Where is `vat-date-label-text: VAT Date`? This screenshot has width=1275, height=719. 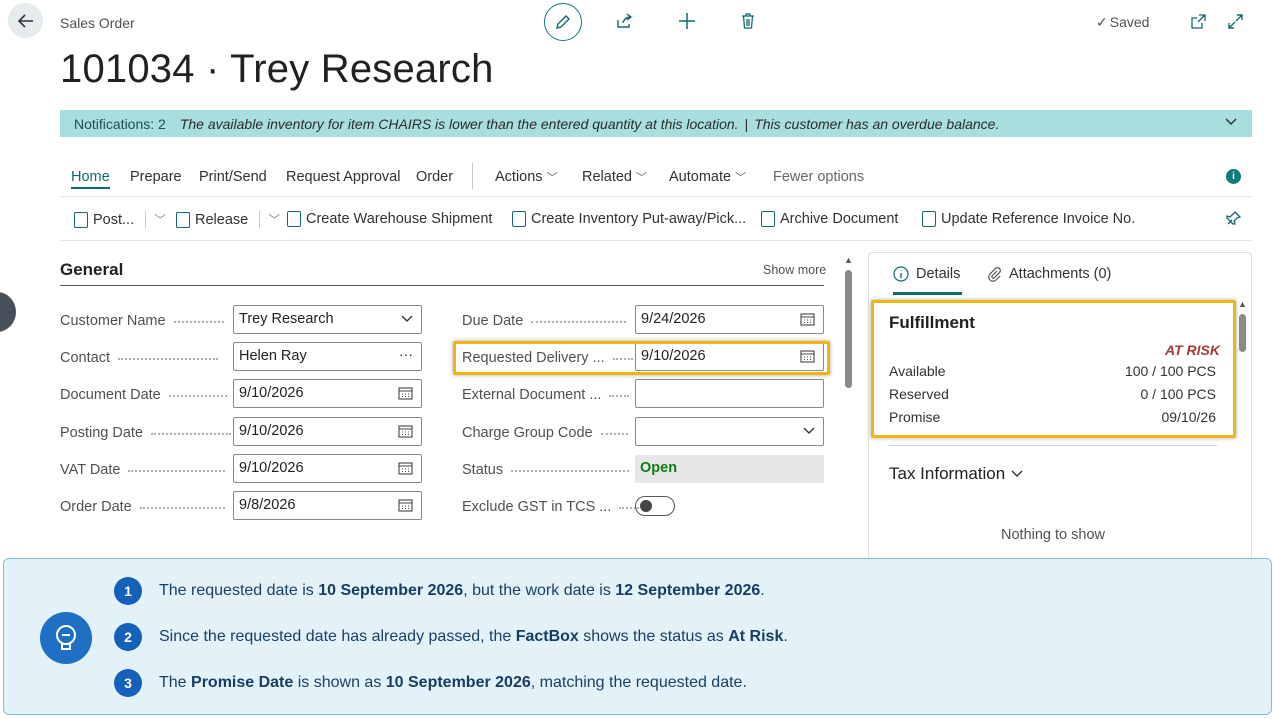
vat-date-label-text: VAT Date is located at coordinates (90, 470).